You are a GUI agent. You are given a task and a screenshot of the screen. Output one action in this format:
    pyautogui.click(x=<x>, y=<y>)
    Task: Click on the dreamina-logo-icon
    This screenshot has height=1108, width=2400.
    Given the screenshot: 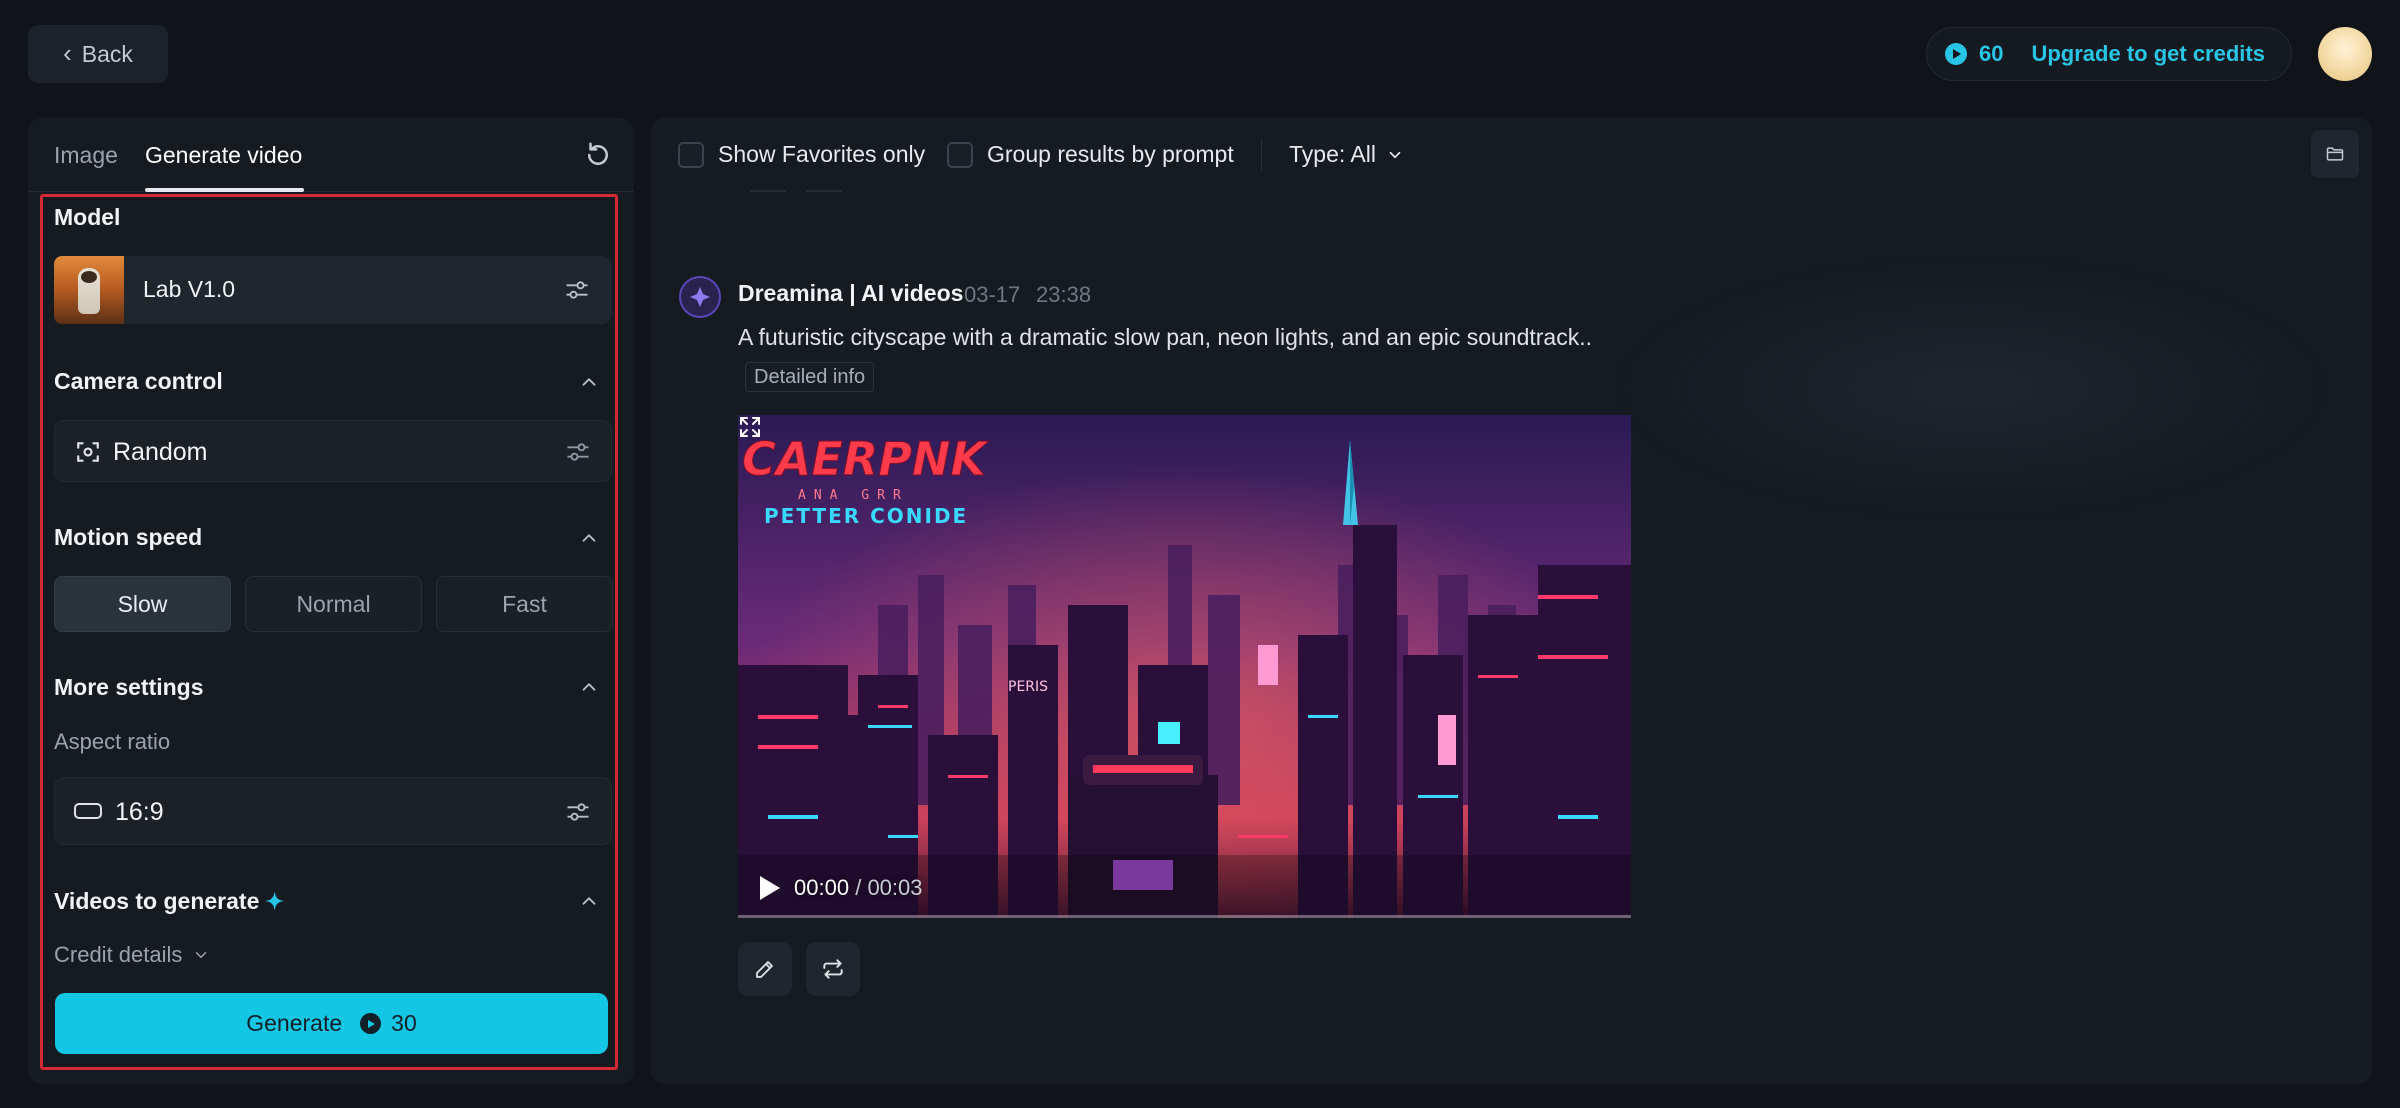 What is the action you would take?
    pyautogui.click(x=700, y=297)
    